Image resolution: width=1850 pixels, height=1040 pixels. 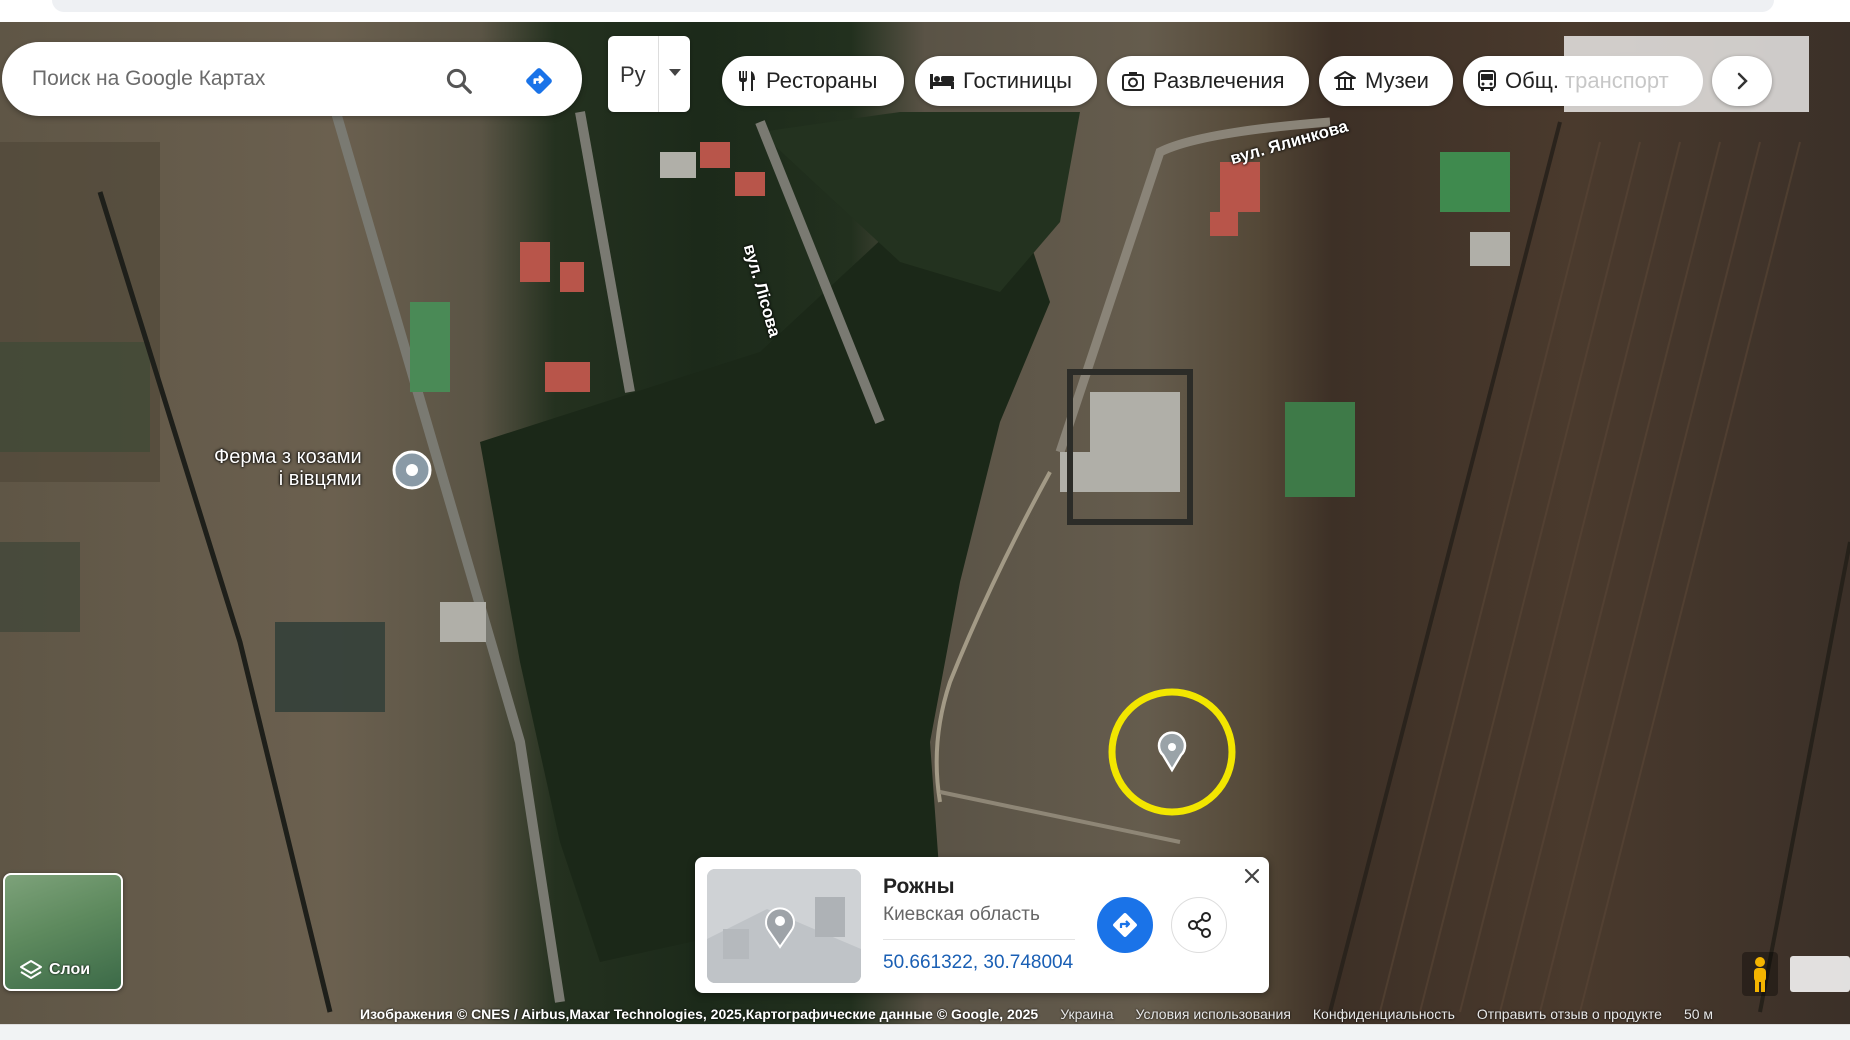 What do you see at coordinates (1384, 1015) in the screenshot?
I see `privacy-link: Конфиденциальность` at bounding box center [1384, 1015].